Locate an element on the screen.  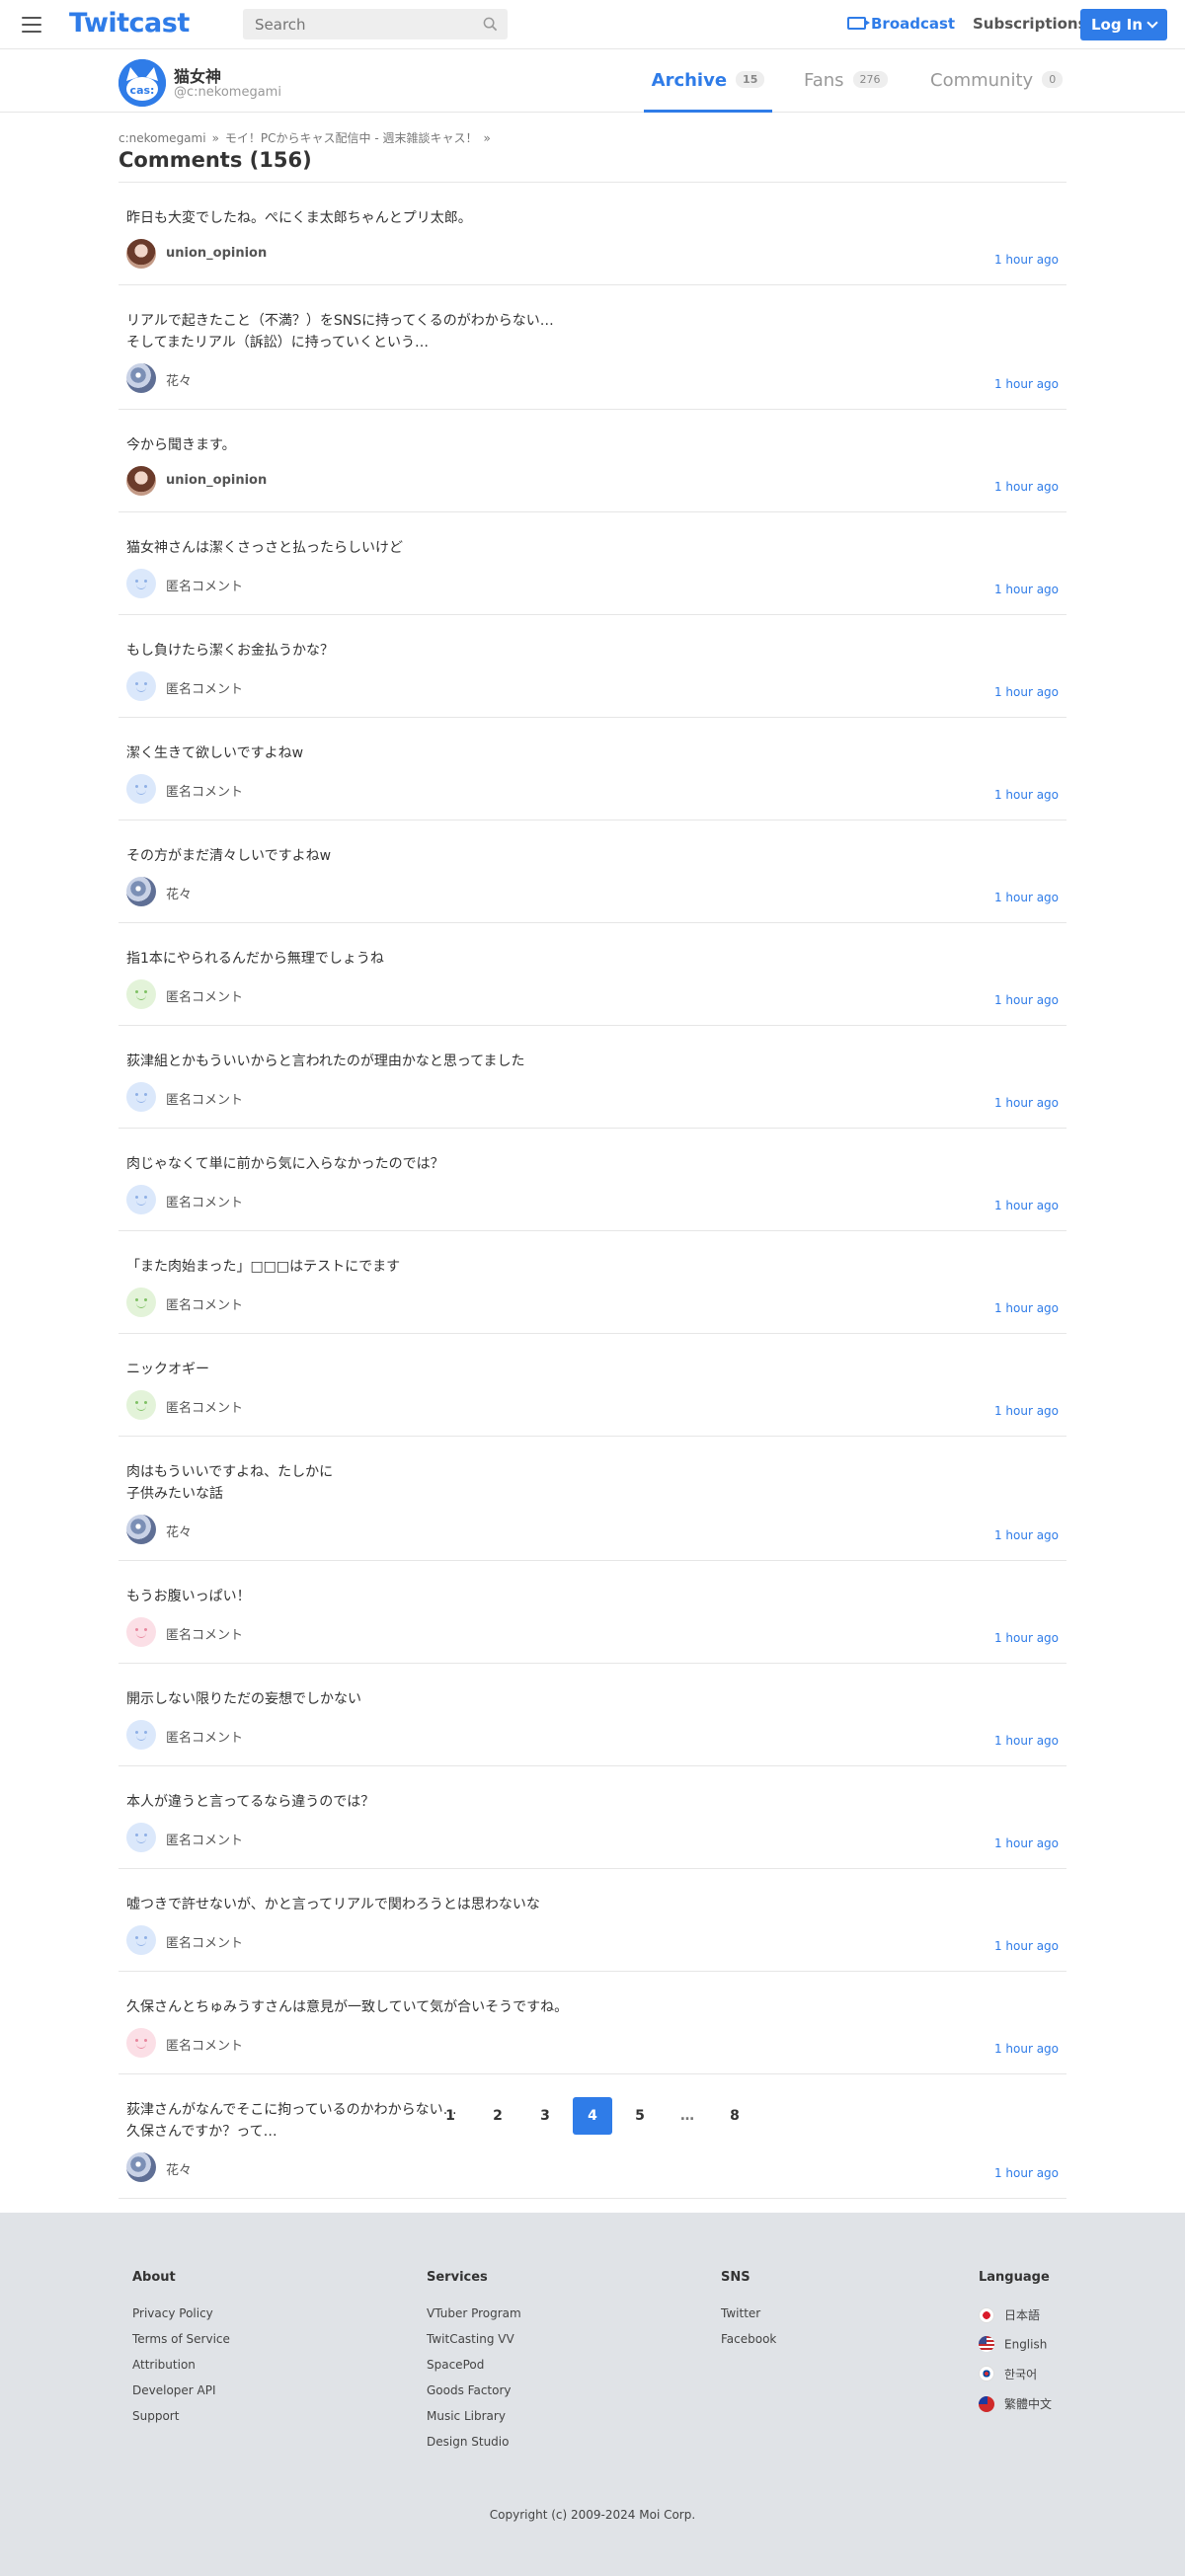
footer-link-design-studio: Design Studio is located at coordinates (474, 2442).